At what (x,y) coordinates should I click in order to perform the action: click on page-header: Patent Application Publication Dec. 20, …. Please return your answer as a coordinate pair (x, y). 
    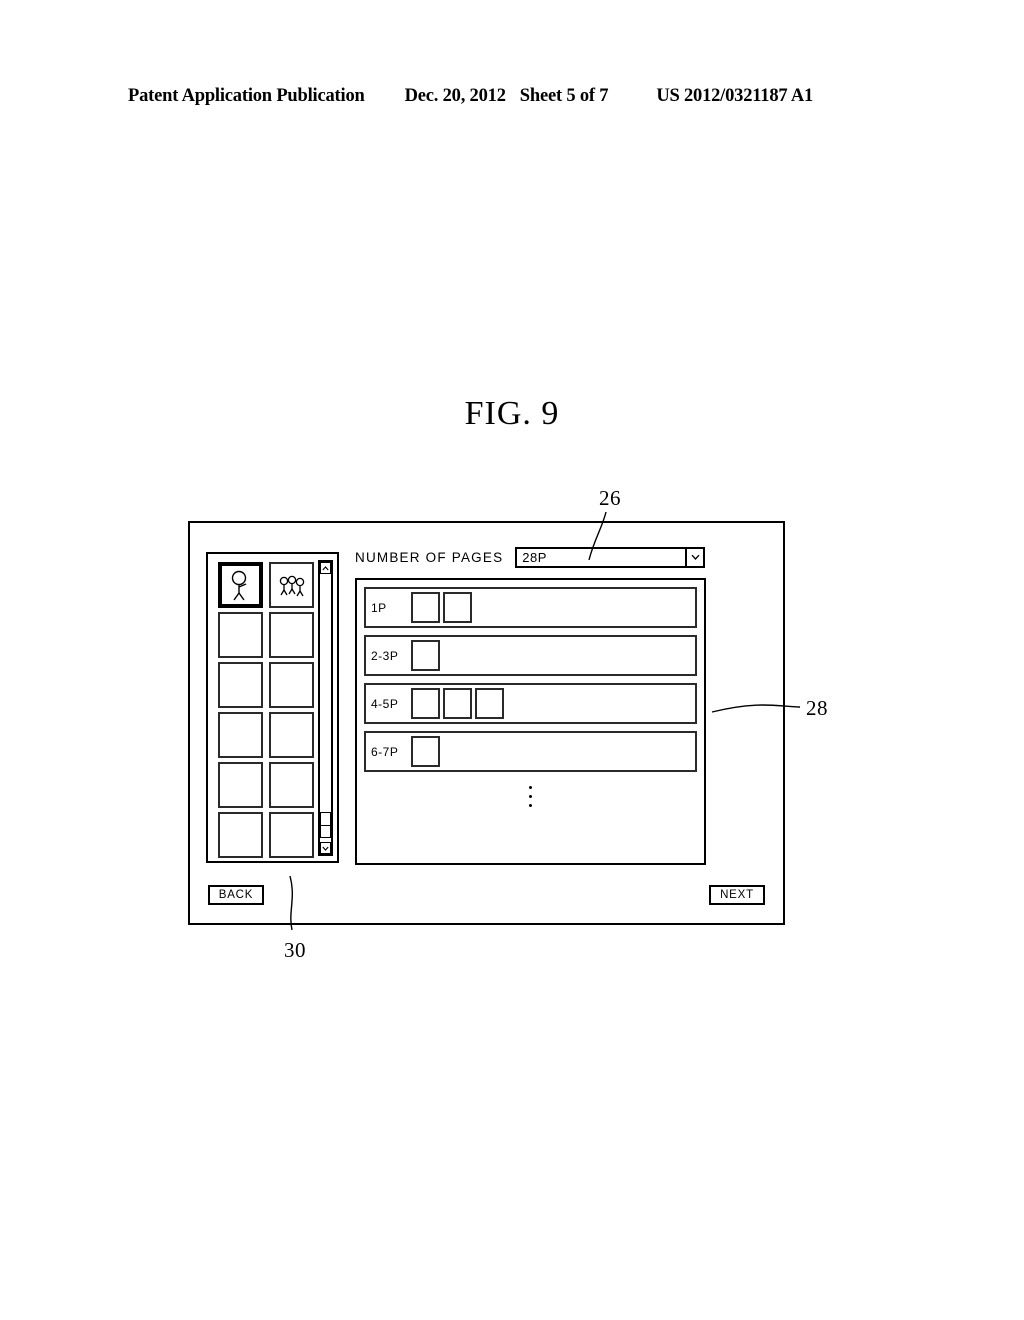
    Looking at the image, I should click on (512, 99).